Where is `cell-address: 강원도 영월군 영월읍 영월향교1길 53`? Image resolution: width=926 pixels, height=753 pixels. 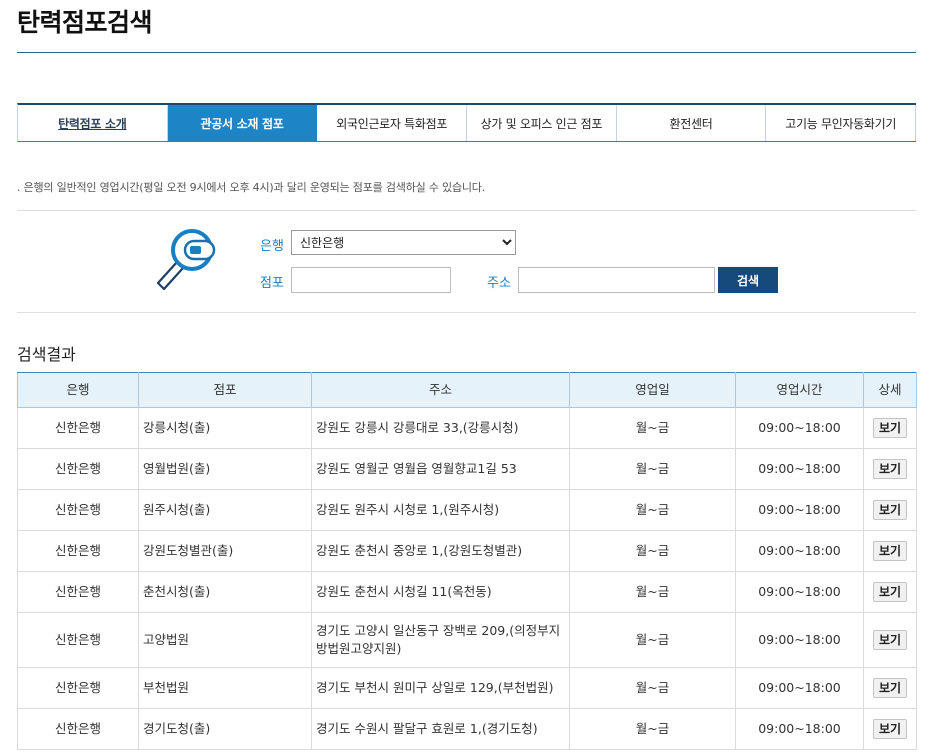
cell-address: 강원도 영월군 영월읍 영월향교1길 53 is located at coordinates (440, 469).